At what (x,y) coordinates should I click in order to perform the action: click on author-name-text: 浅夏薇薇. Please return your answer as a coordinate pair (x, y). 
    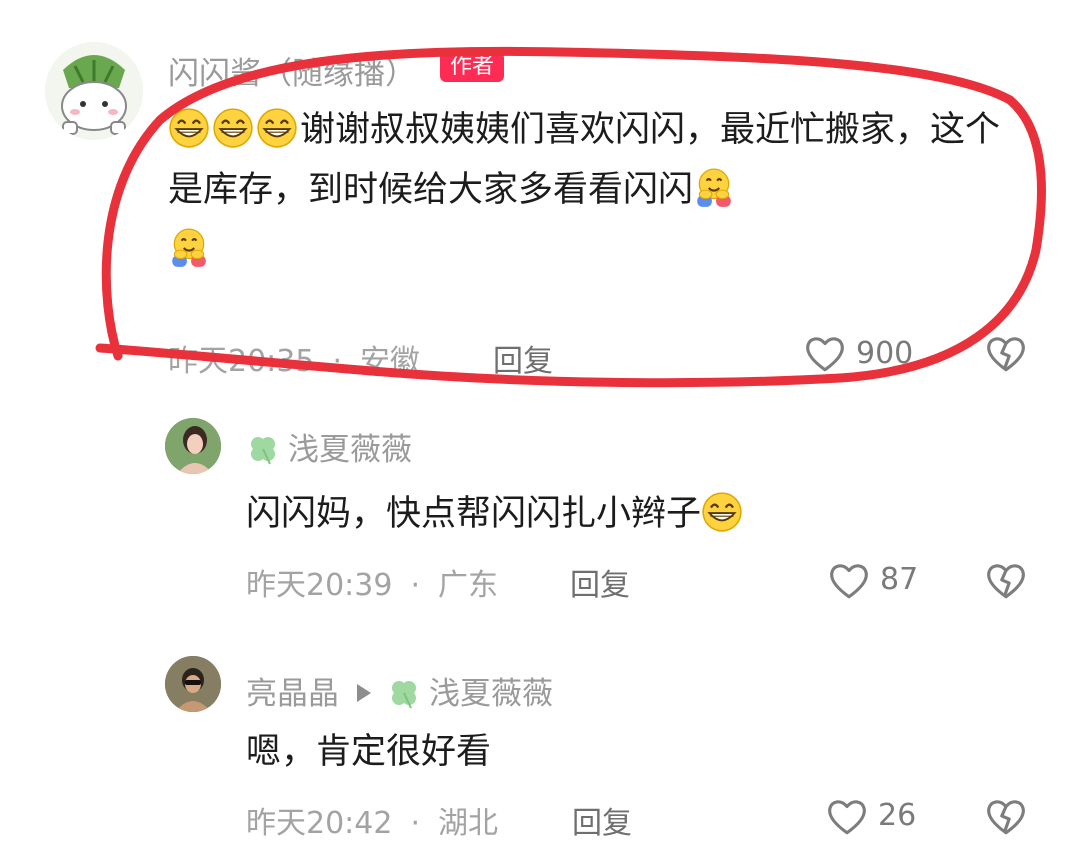
    Looking at the image, I should click on (350, 450).